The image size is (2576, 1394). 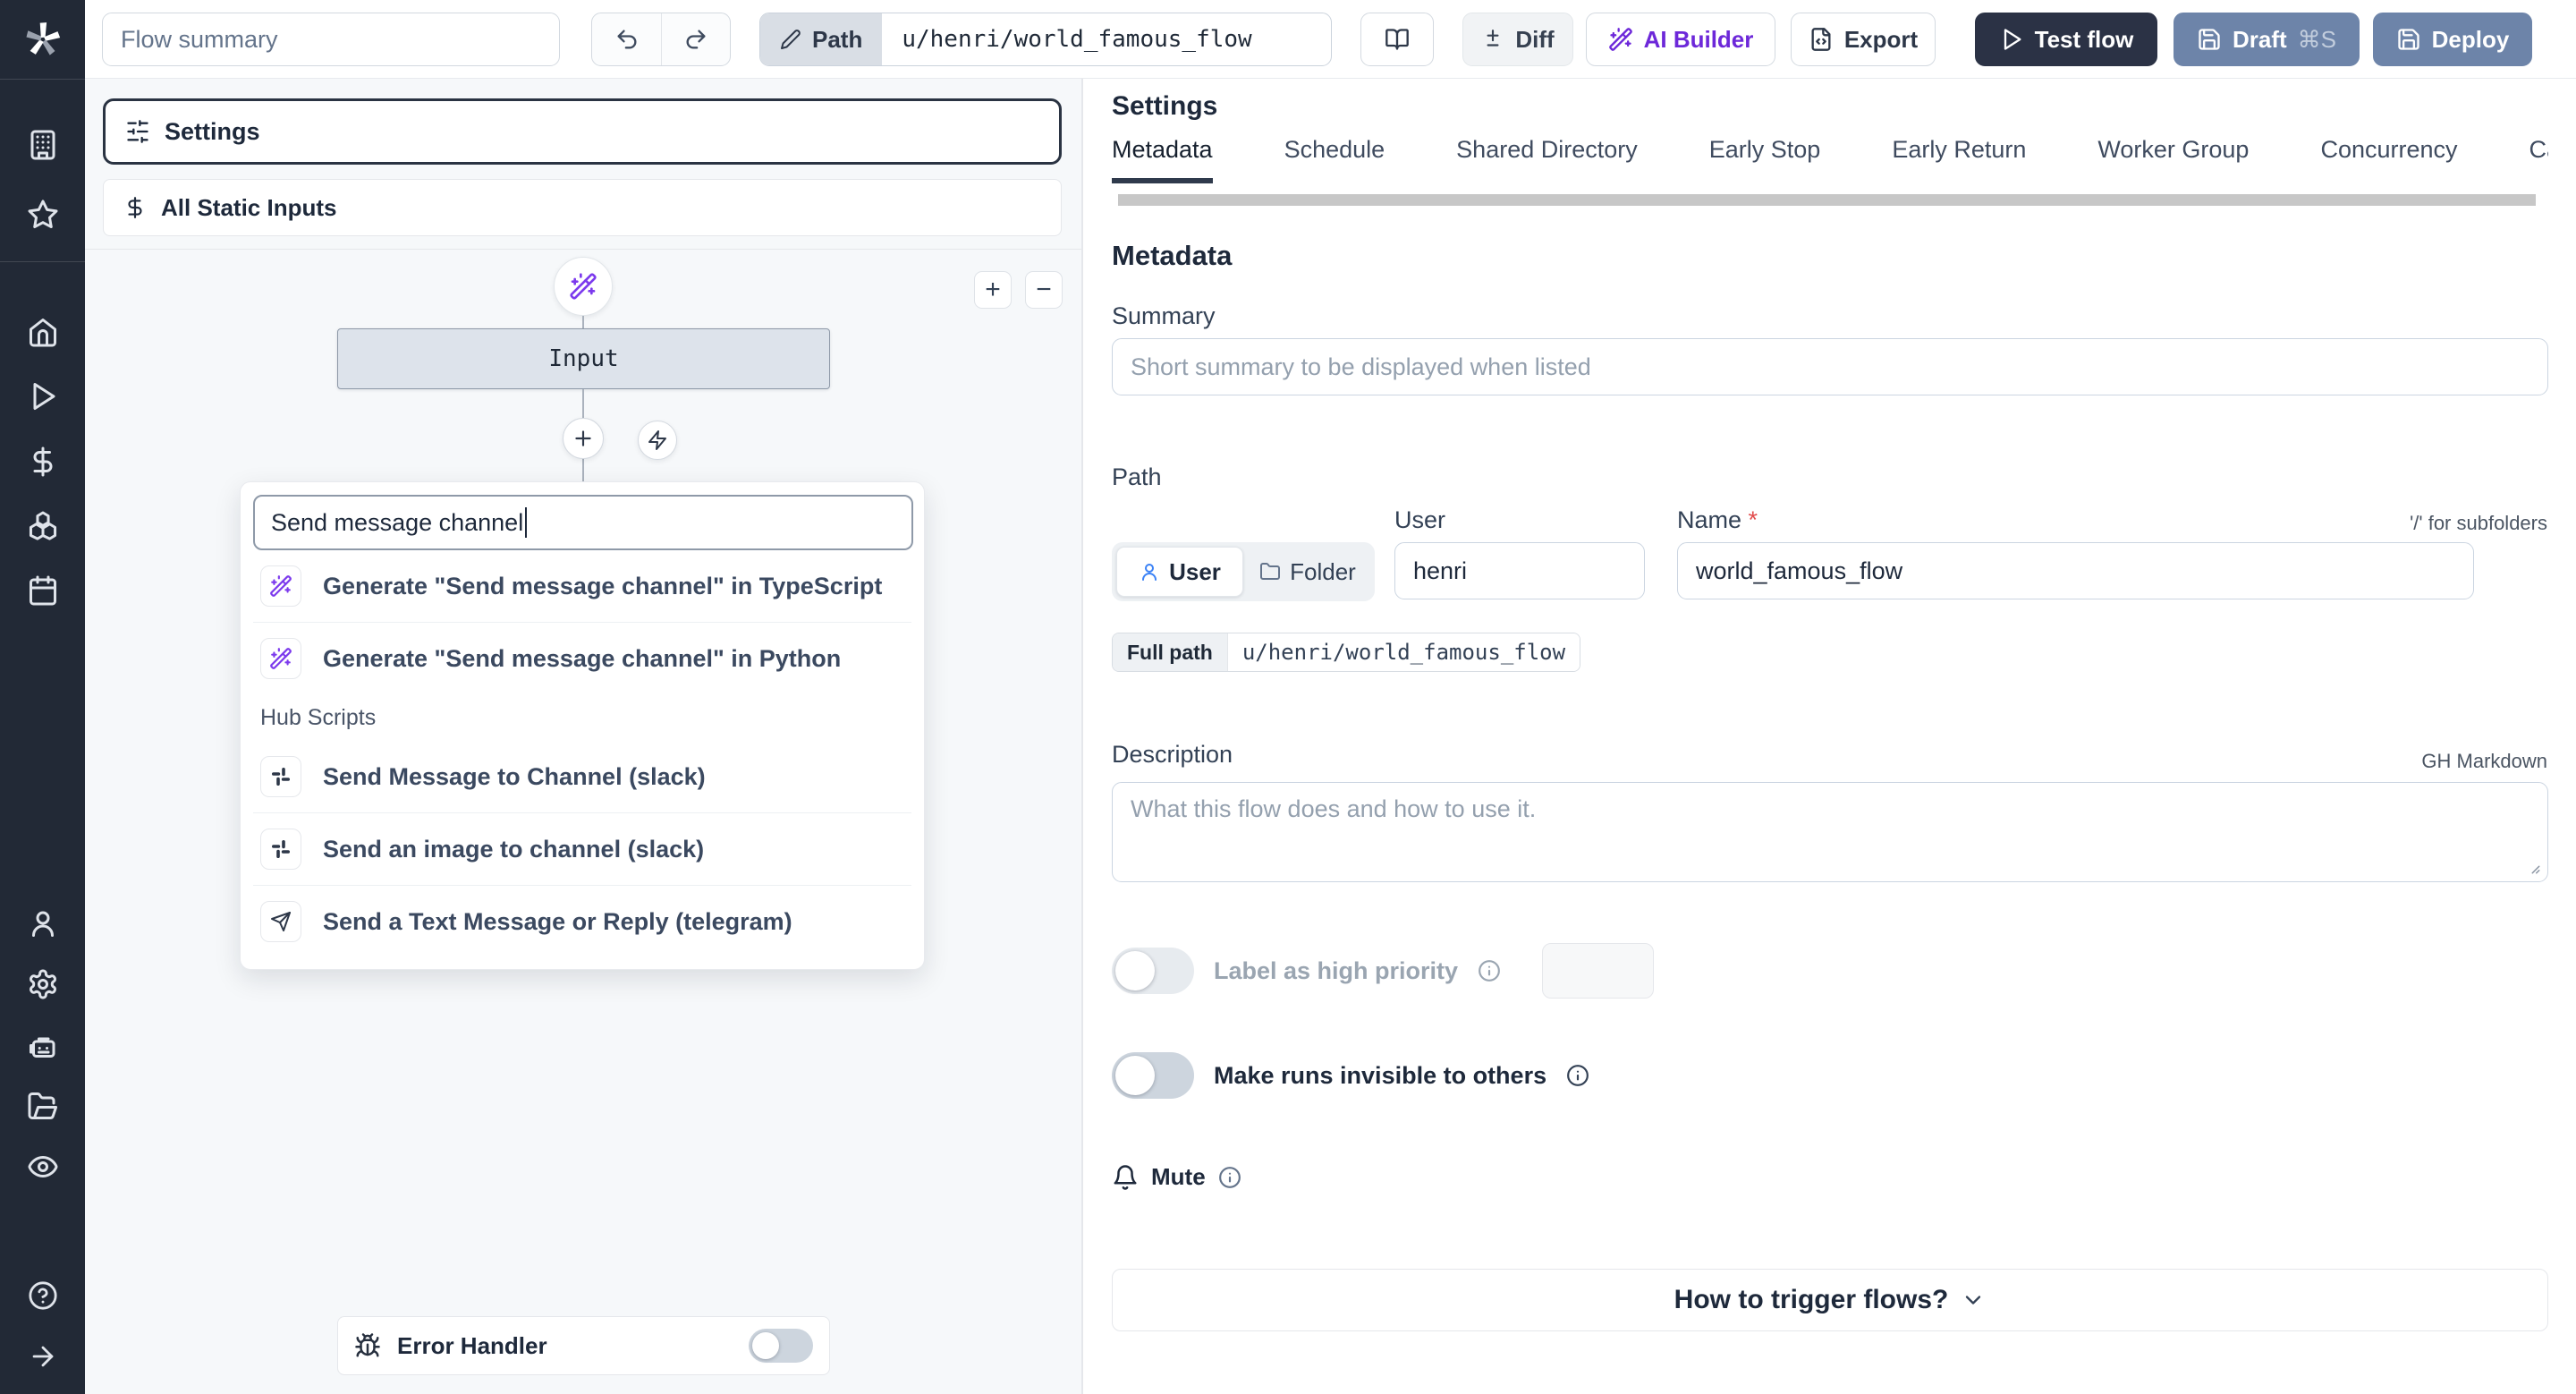 I want to click on sidebar-item-workspace, so click(x=42, y=145).